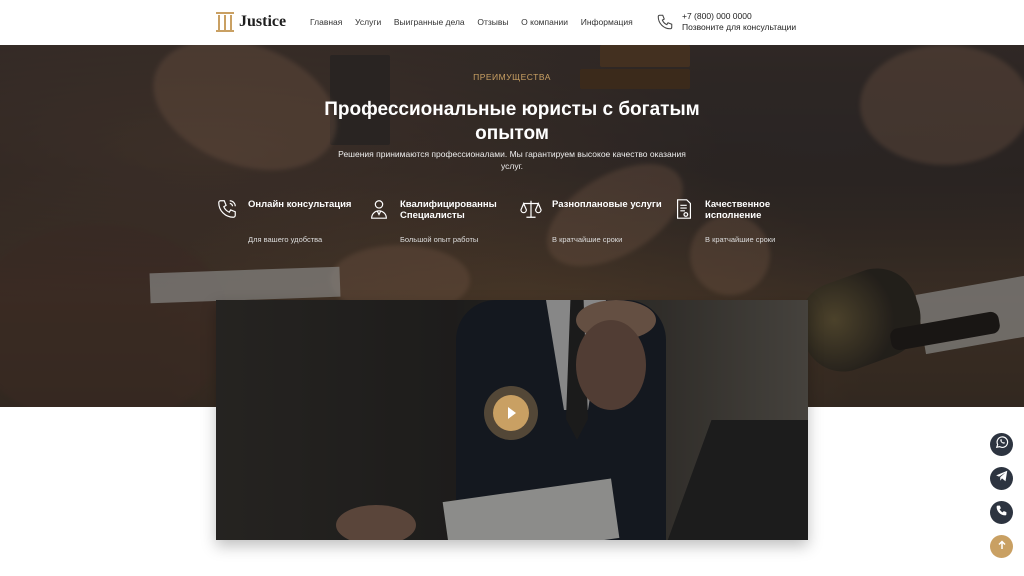 The image size is (1024, 576). I want to click on section-kicker: ПРЕИМУЩЕСТВА, so click(512, 77).